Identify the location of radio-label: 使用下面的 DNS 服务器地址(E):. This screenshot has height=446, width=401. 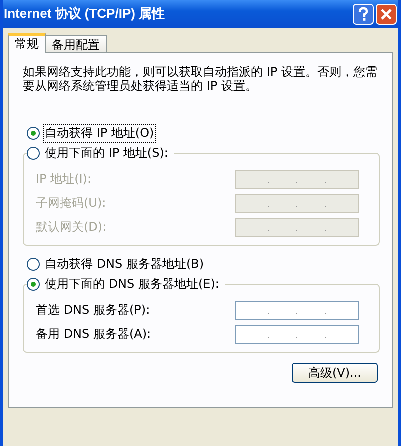
(132, 284).